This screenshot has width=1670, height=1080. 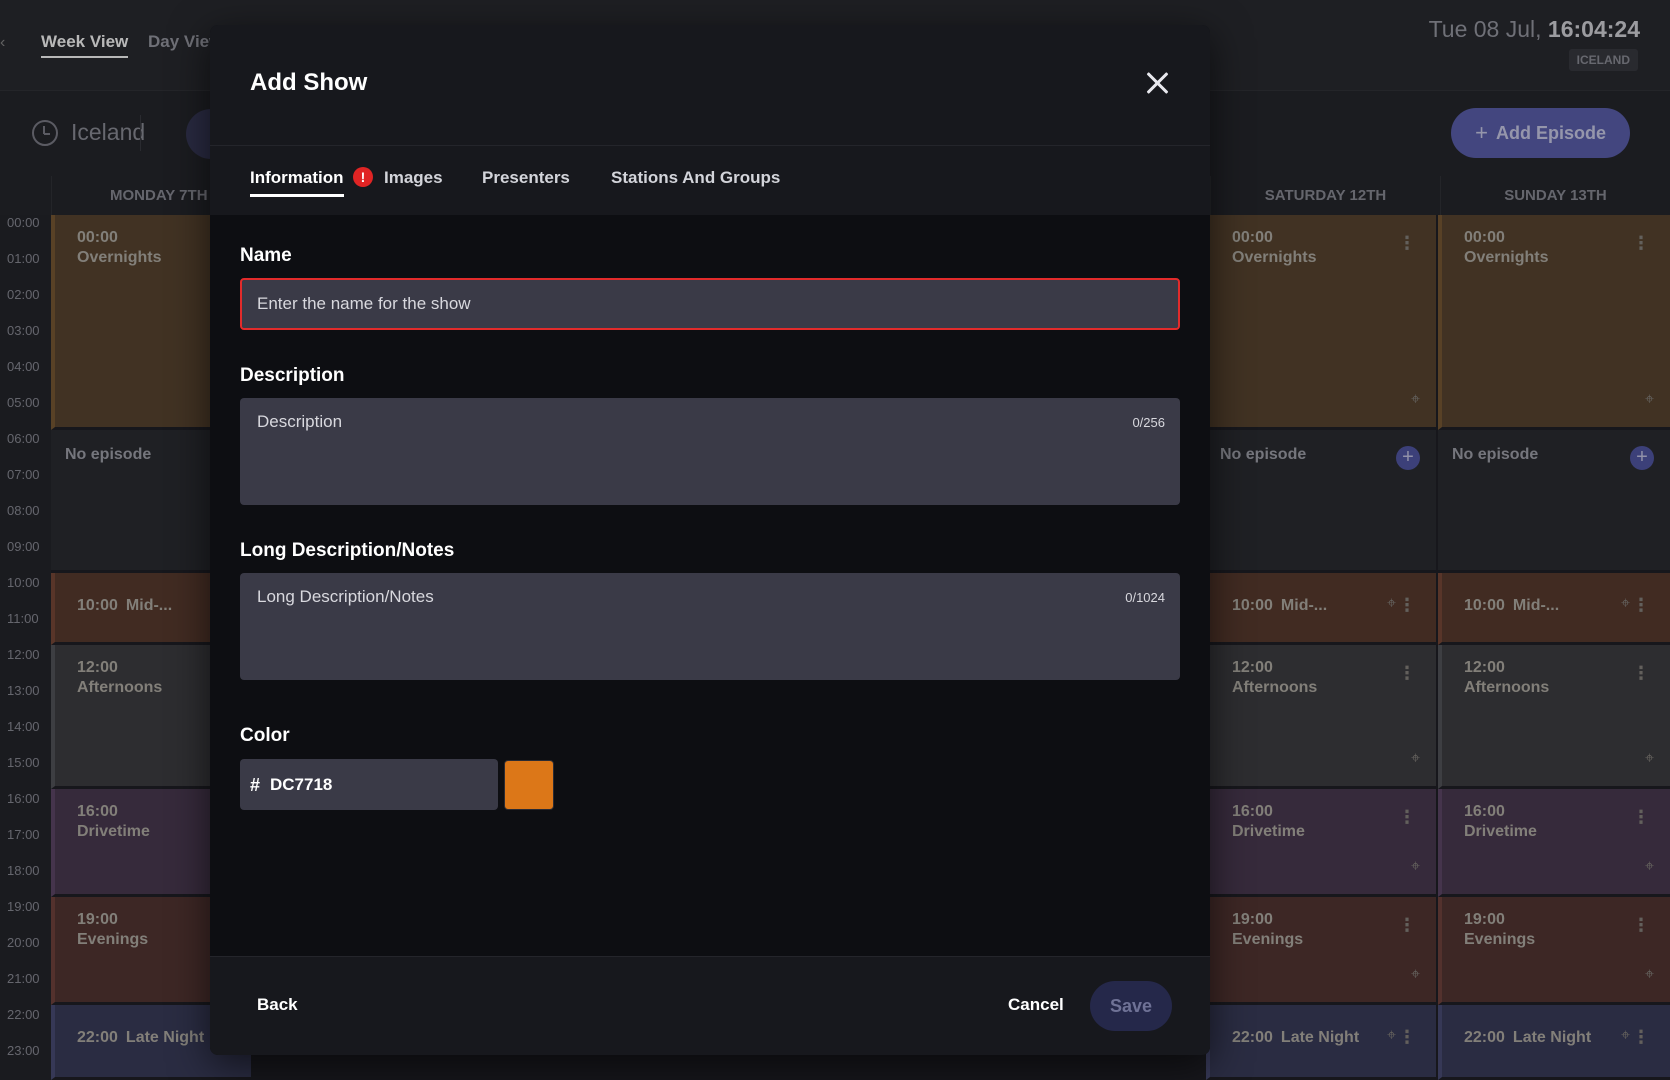 I want to click on cancel-button: Cancel, so click(x=1036, y=1005).